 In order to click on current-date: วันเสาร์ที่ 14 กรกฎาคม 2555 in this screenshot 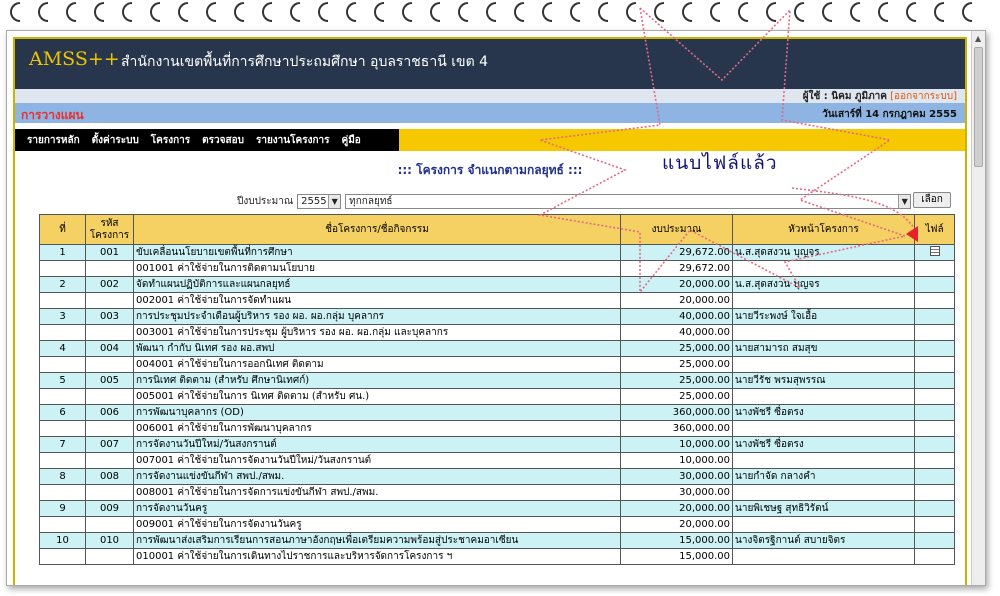, I will do `click(889, 114)`.